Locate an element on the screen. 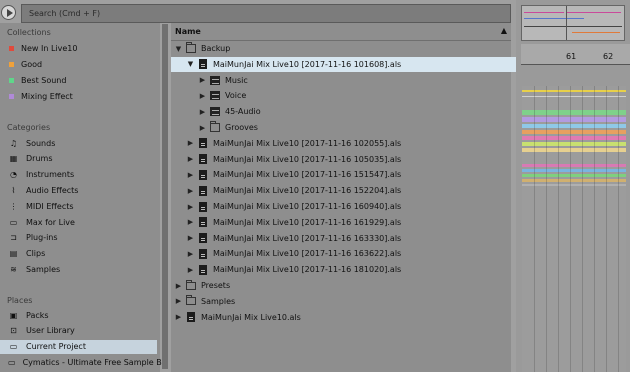  place-label: Current Project is located at coordinates (56, 347).